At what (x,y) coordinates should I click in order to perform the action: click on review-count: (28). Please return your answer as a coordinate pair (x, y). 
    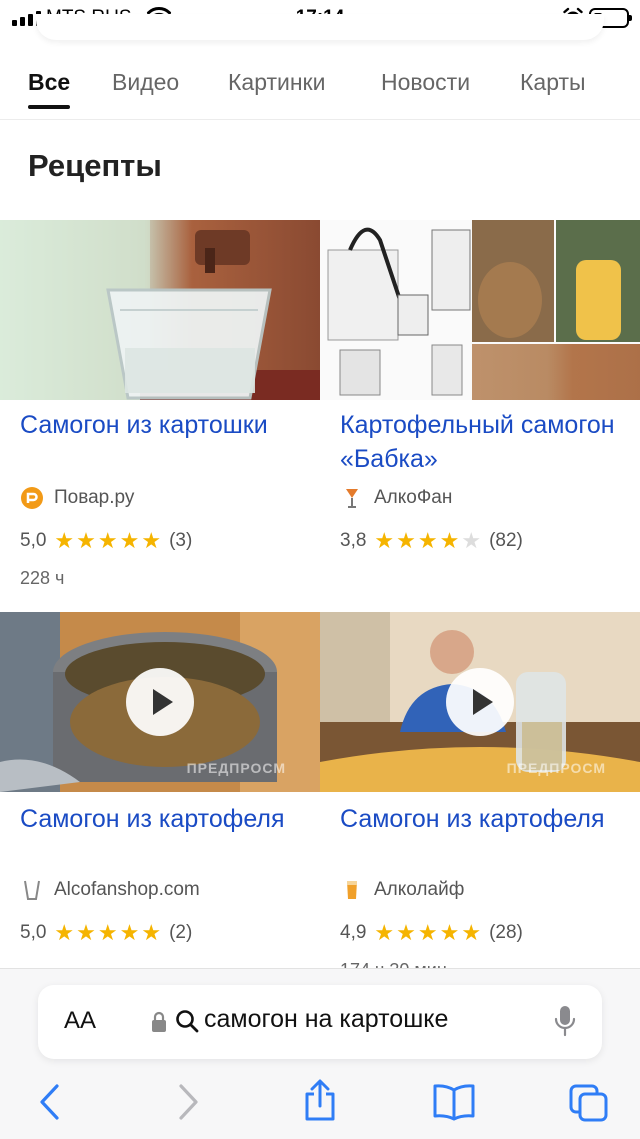
    Looking at the image, I should click on (506, 932).